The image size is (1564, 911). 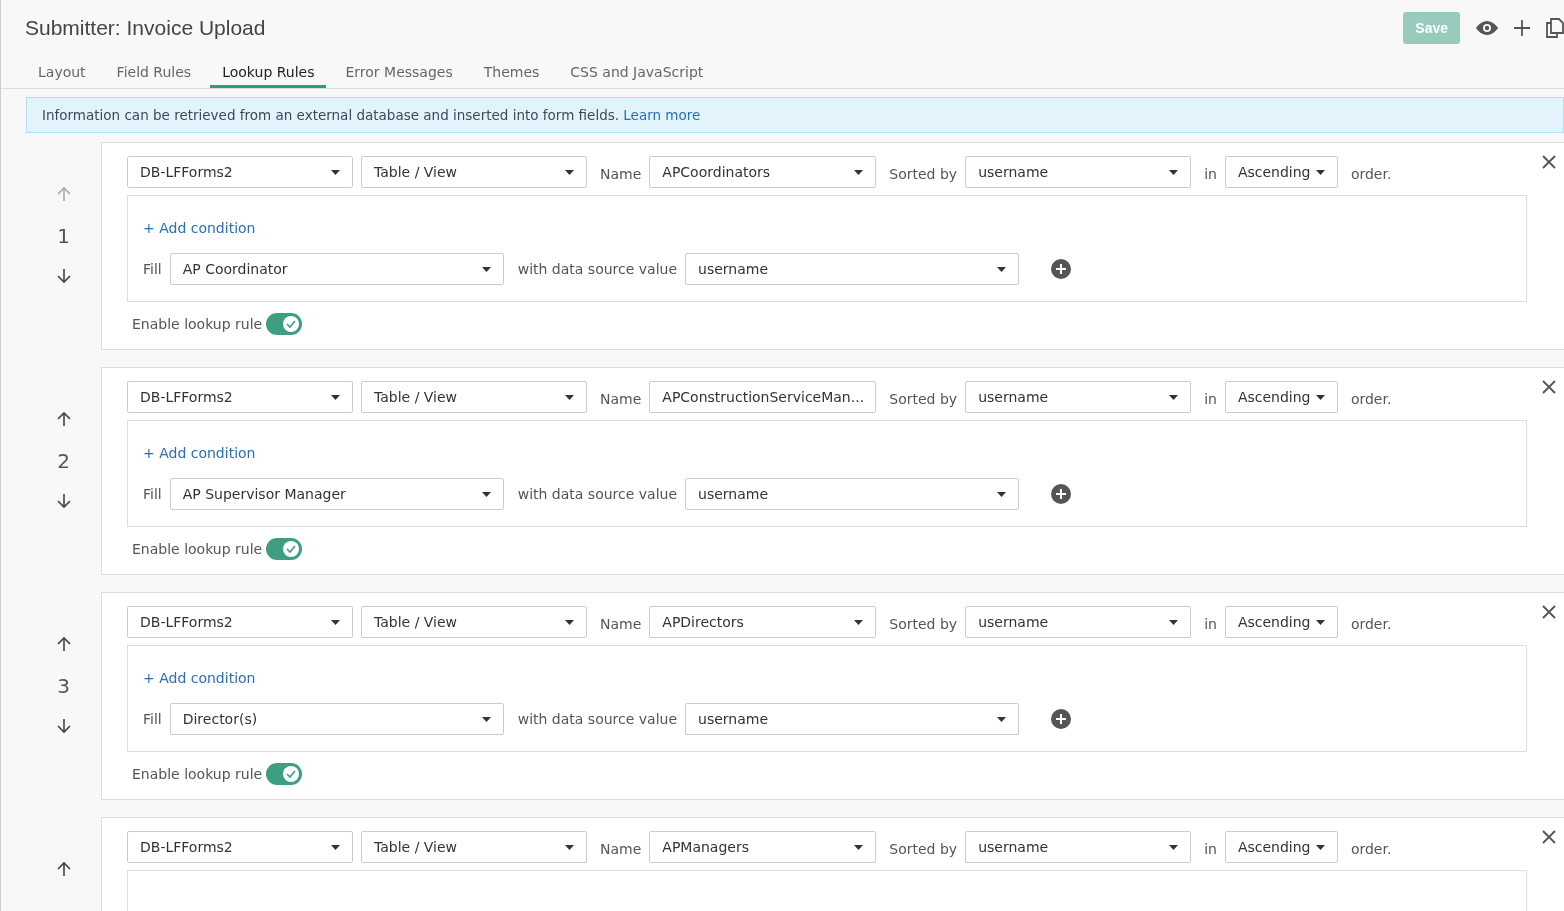 What do you see at coordinates (336, 719) in the screenshot?
I see `fill-field-dropdown: Director(s)` at bounding box center [336, 719].